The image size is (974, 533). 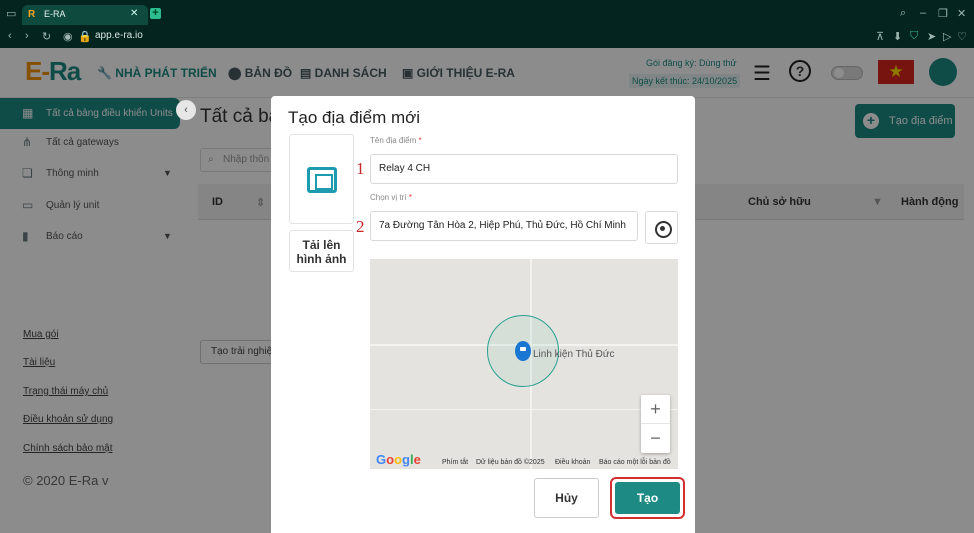 I want to click on location-name-input: Relay 4 CH, so click(x=524, y=169).